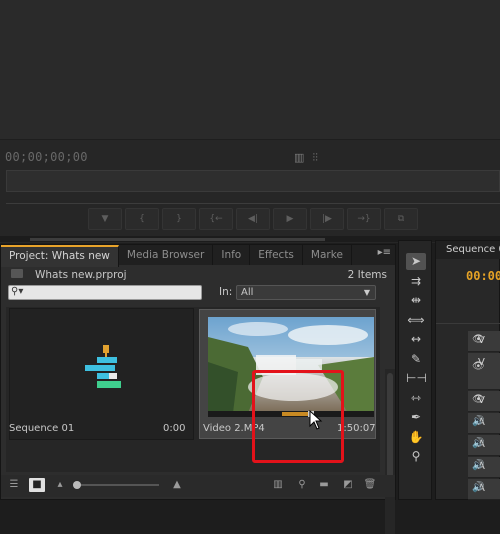  What do you see at coordinates (483, 276) in the screenshot?
I see `timeline-timecode: 00:00` at bounding box center [483, 276].